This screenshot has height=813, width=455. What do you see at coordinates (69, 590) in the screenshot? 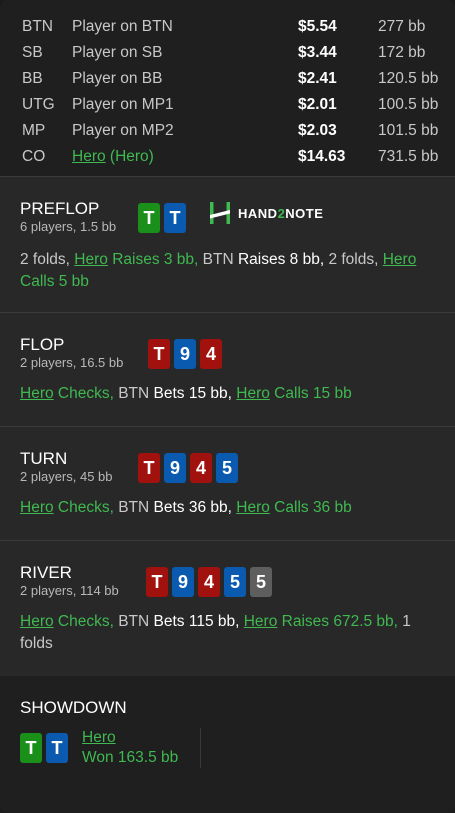
I see `street-subtitle: 2 players, 114 bb` at bounding box center [69, 590].